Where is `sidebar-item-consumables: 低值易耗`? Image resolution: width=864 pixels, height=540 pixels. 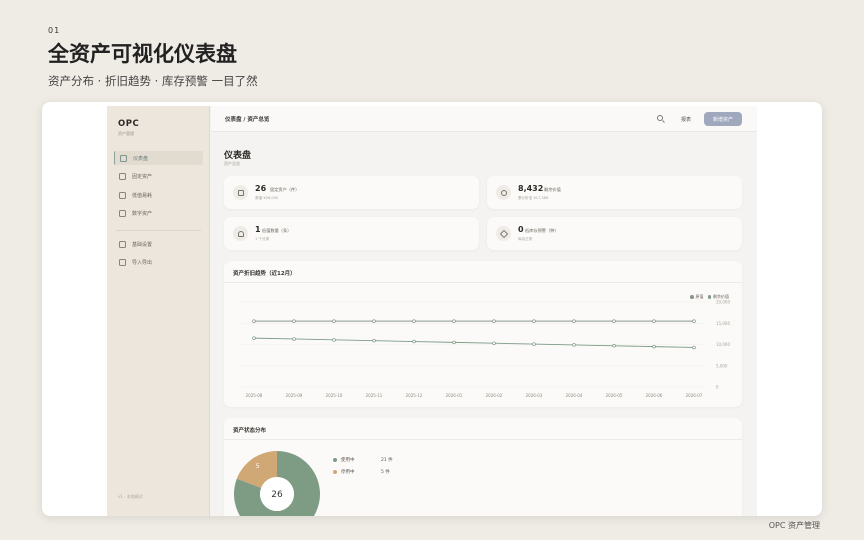 sidebar-item-consumables: 低值易耗 is located at coordinates (158, 195).